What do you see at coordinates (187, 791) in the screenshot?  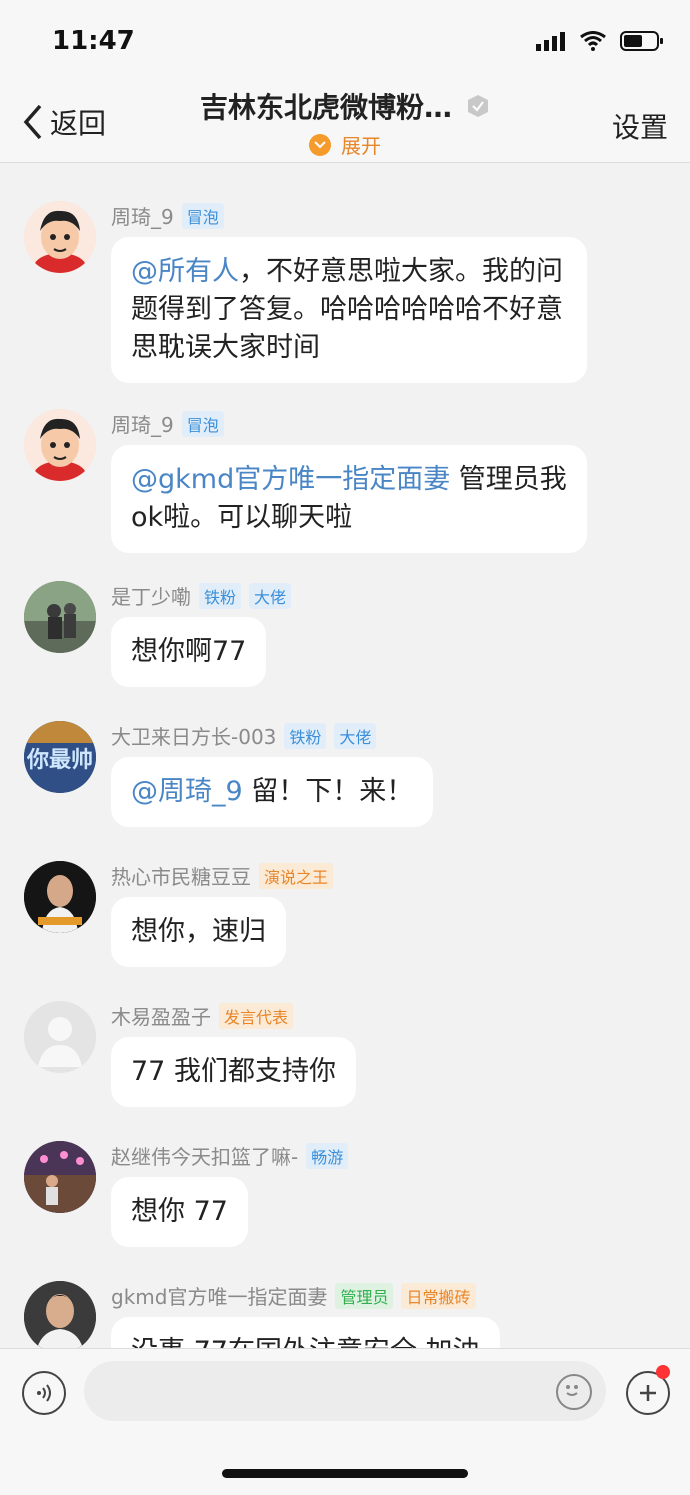 I see `mention-link: @周琦_9` at bounding box center [187, 791].